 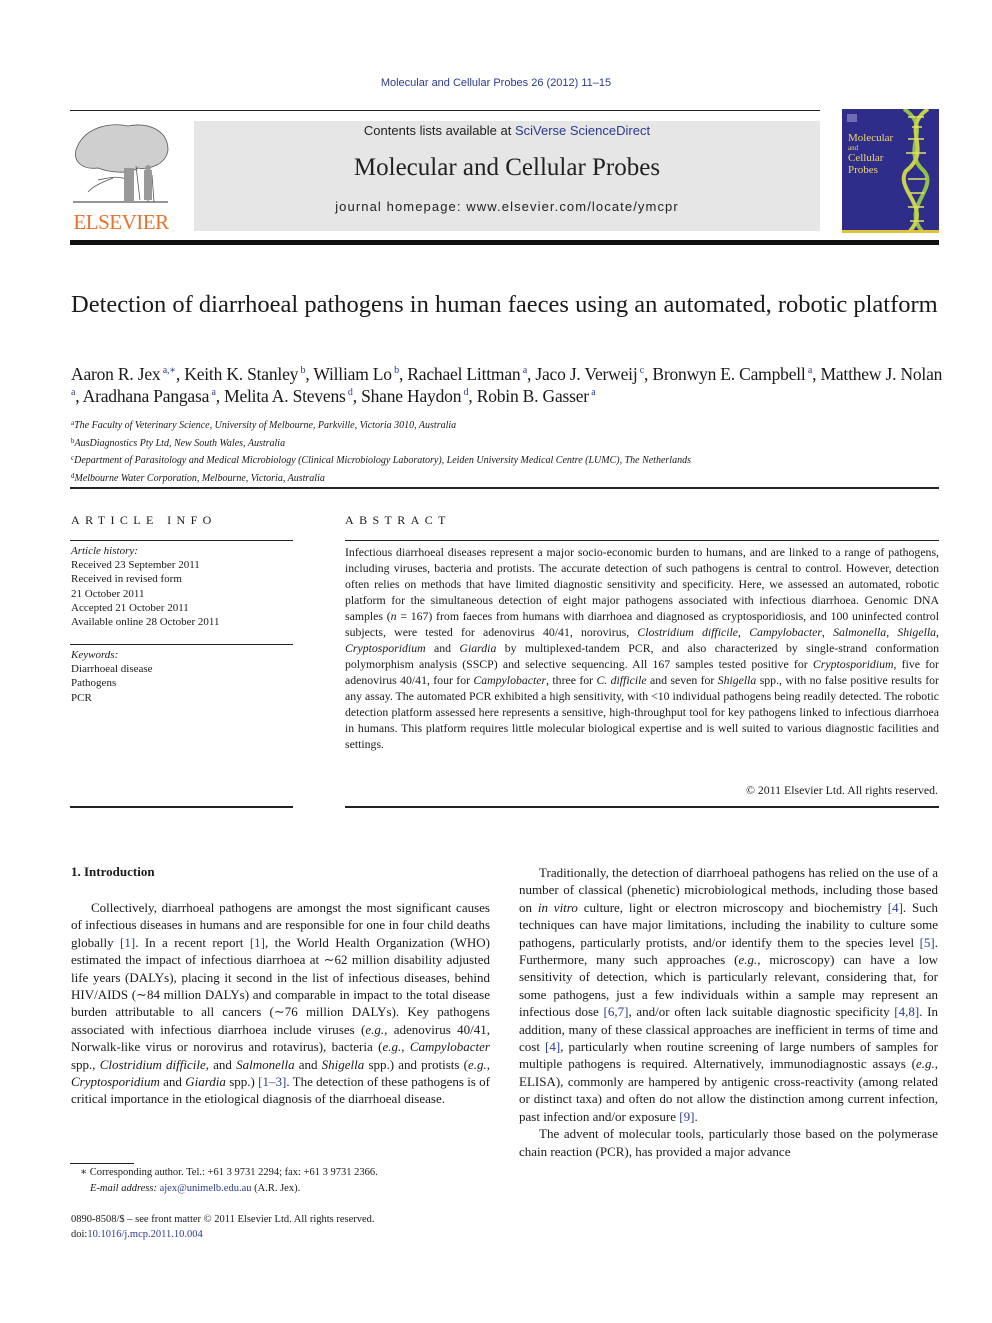 What do you see at coordinates (616, 1011) in the screenshot?
I see `citation-link: [6,7]` at bounding box center [616, 1011].